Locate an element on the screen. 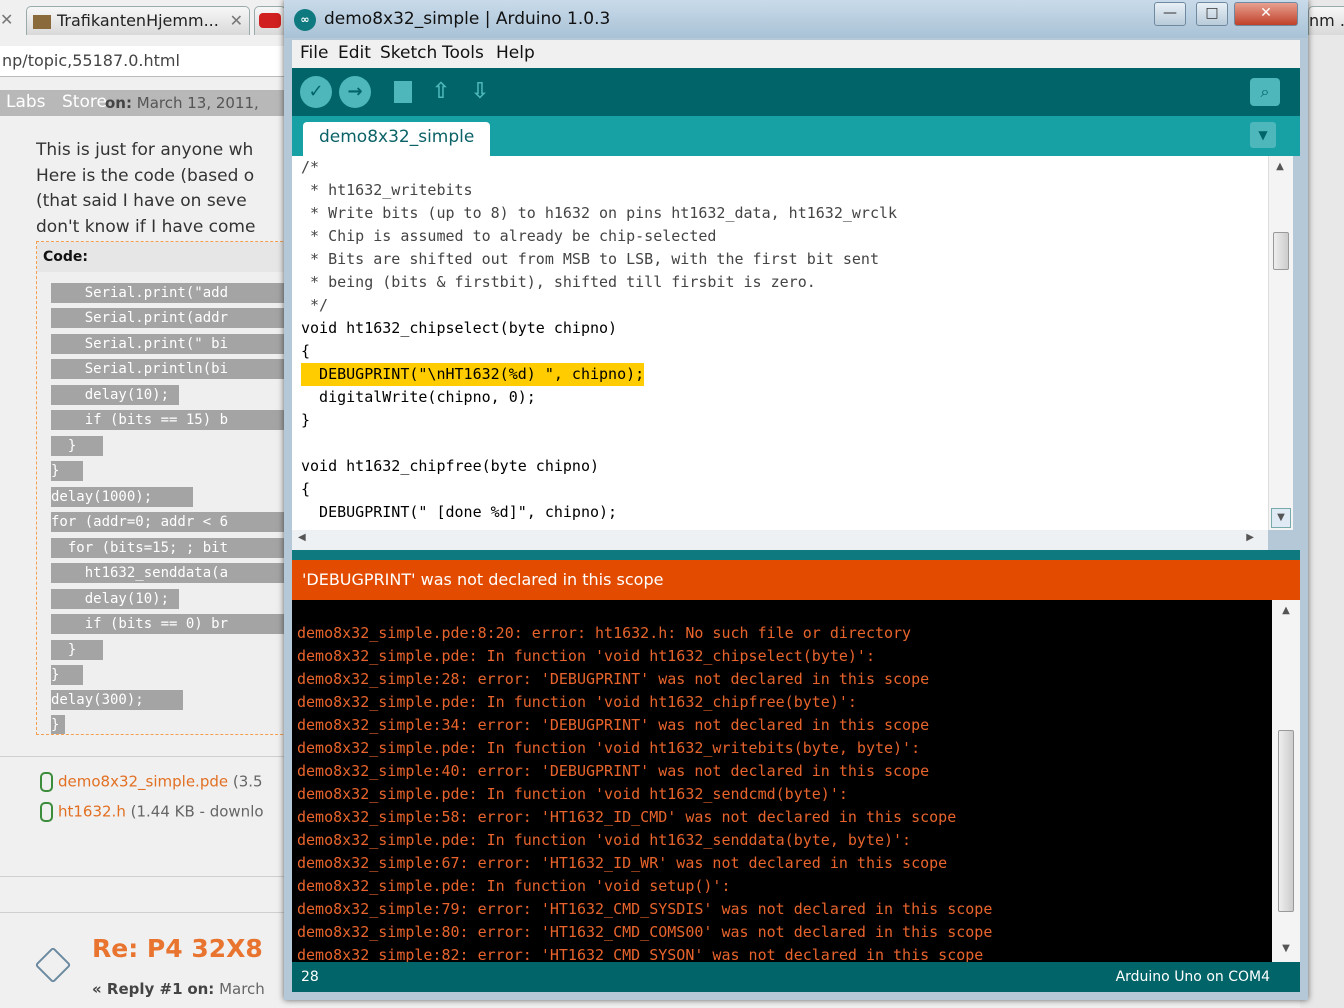 This screenshot has height=1008, width=1344. menu-bar: File Edit Sketch Tools Help is located at coordinates (796, 54).